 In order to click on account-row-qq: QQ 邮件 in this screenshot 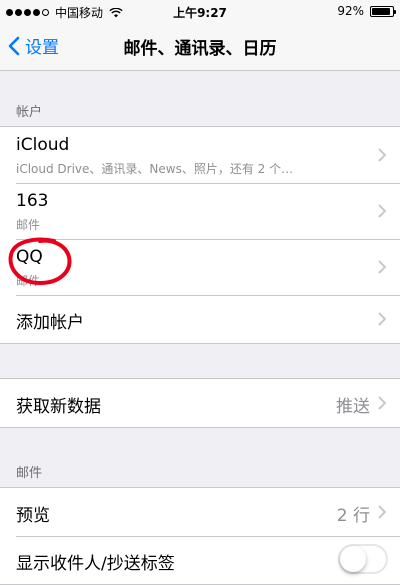, I will do `click(200, 267)`.